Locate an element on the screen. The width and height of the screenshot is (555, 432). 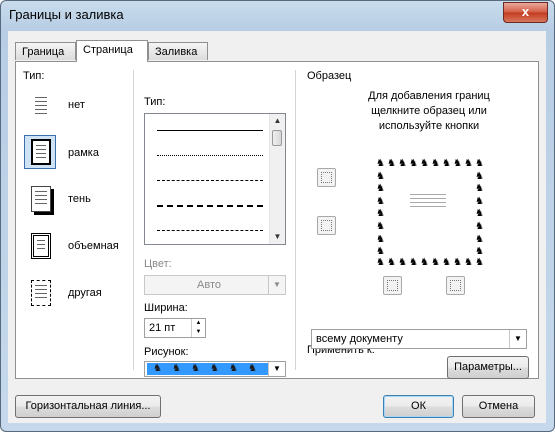
line-style-list: ▲ ▼ is located at coordinates (215, 179).